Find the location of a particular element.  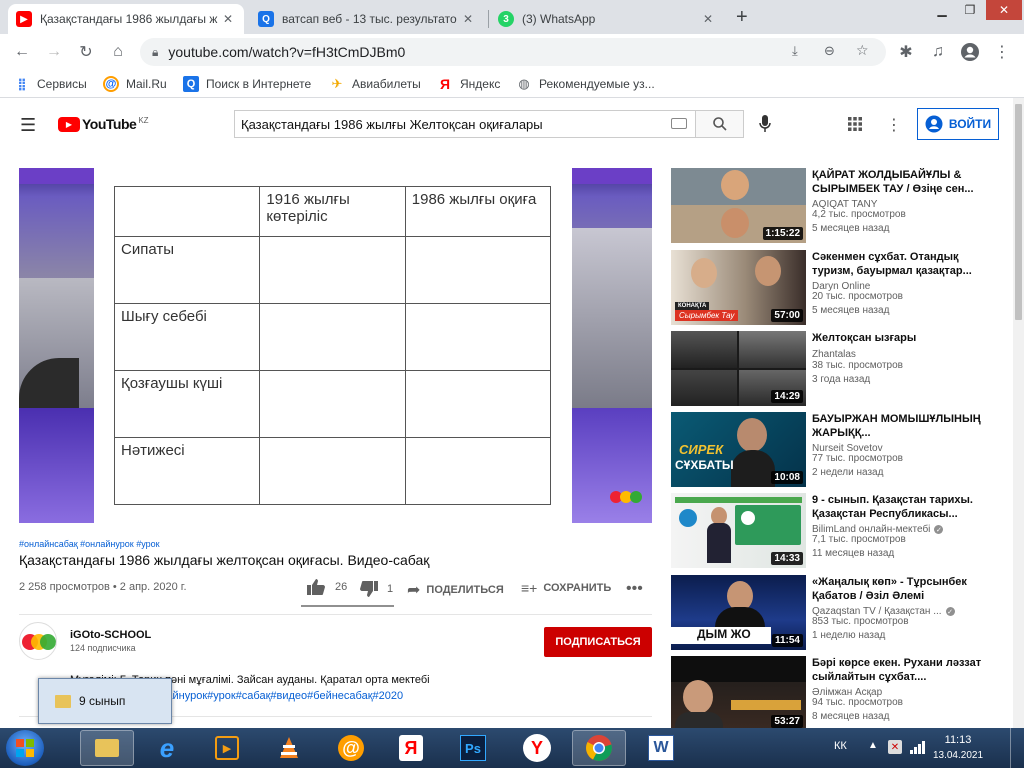

related-views: 94 тыс. просмотров is located at coordinates (857, 702).